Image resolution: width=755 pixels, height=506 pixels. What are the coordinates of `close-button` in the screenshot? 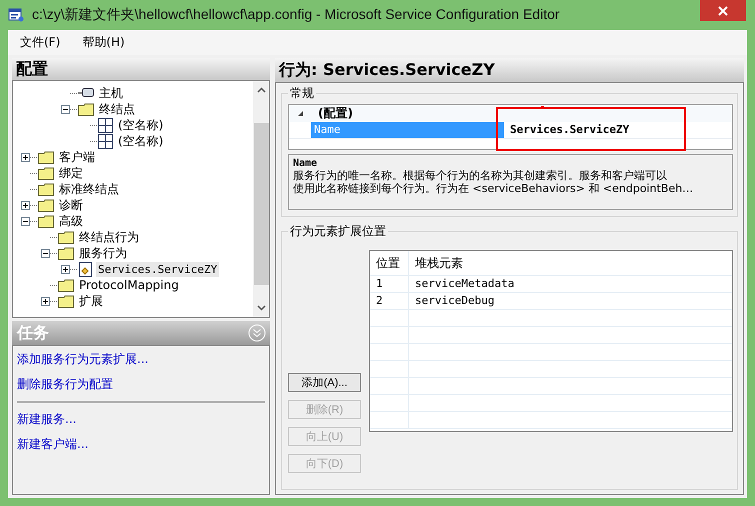 It's located at (723, 10).